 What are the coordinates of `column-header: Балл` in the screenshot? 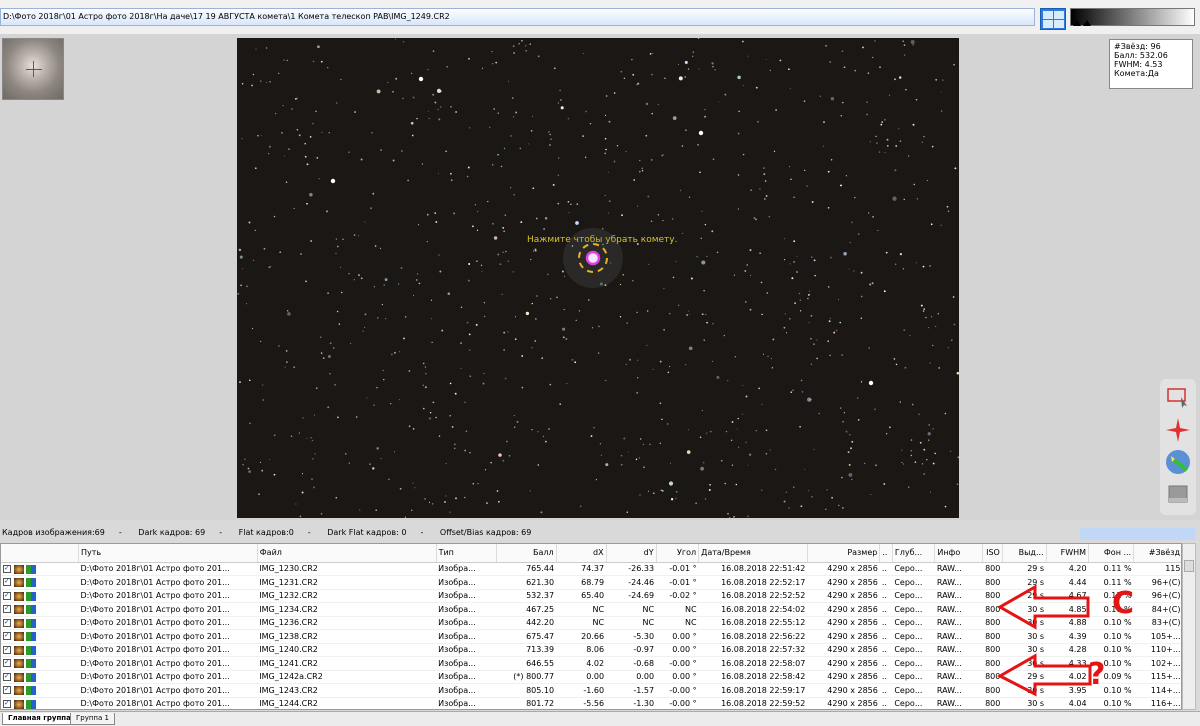 It's located at (526, 553).